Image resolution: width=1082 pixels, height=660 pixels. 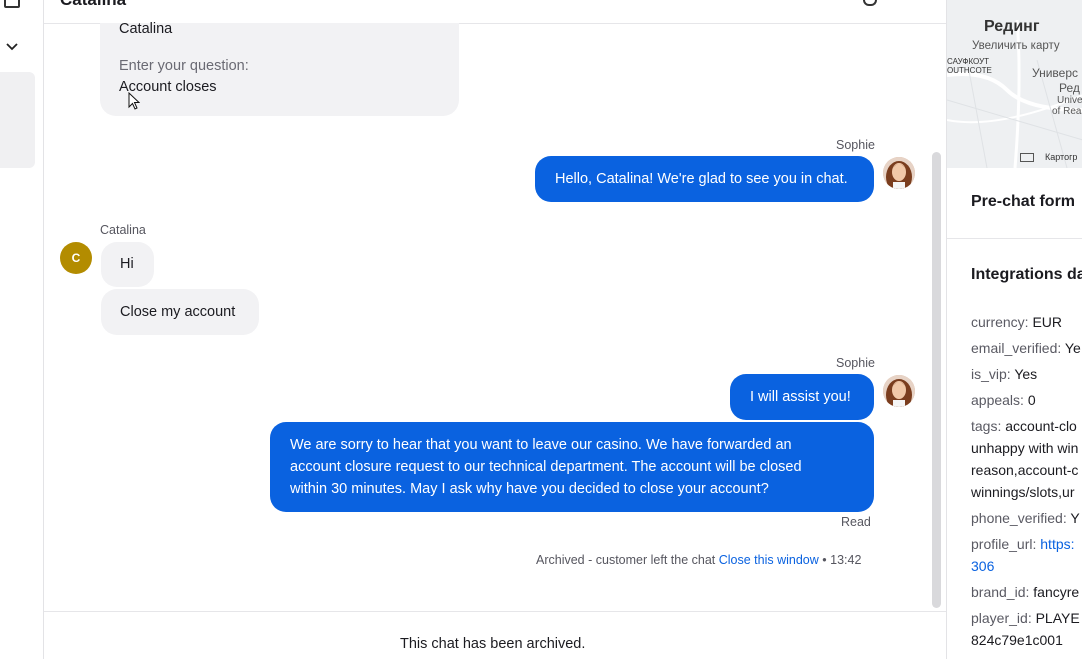 I want to click on agent-message-text: I will assist you!, so click(x=800, y=397).